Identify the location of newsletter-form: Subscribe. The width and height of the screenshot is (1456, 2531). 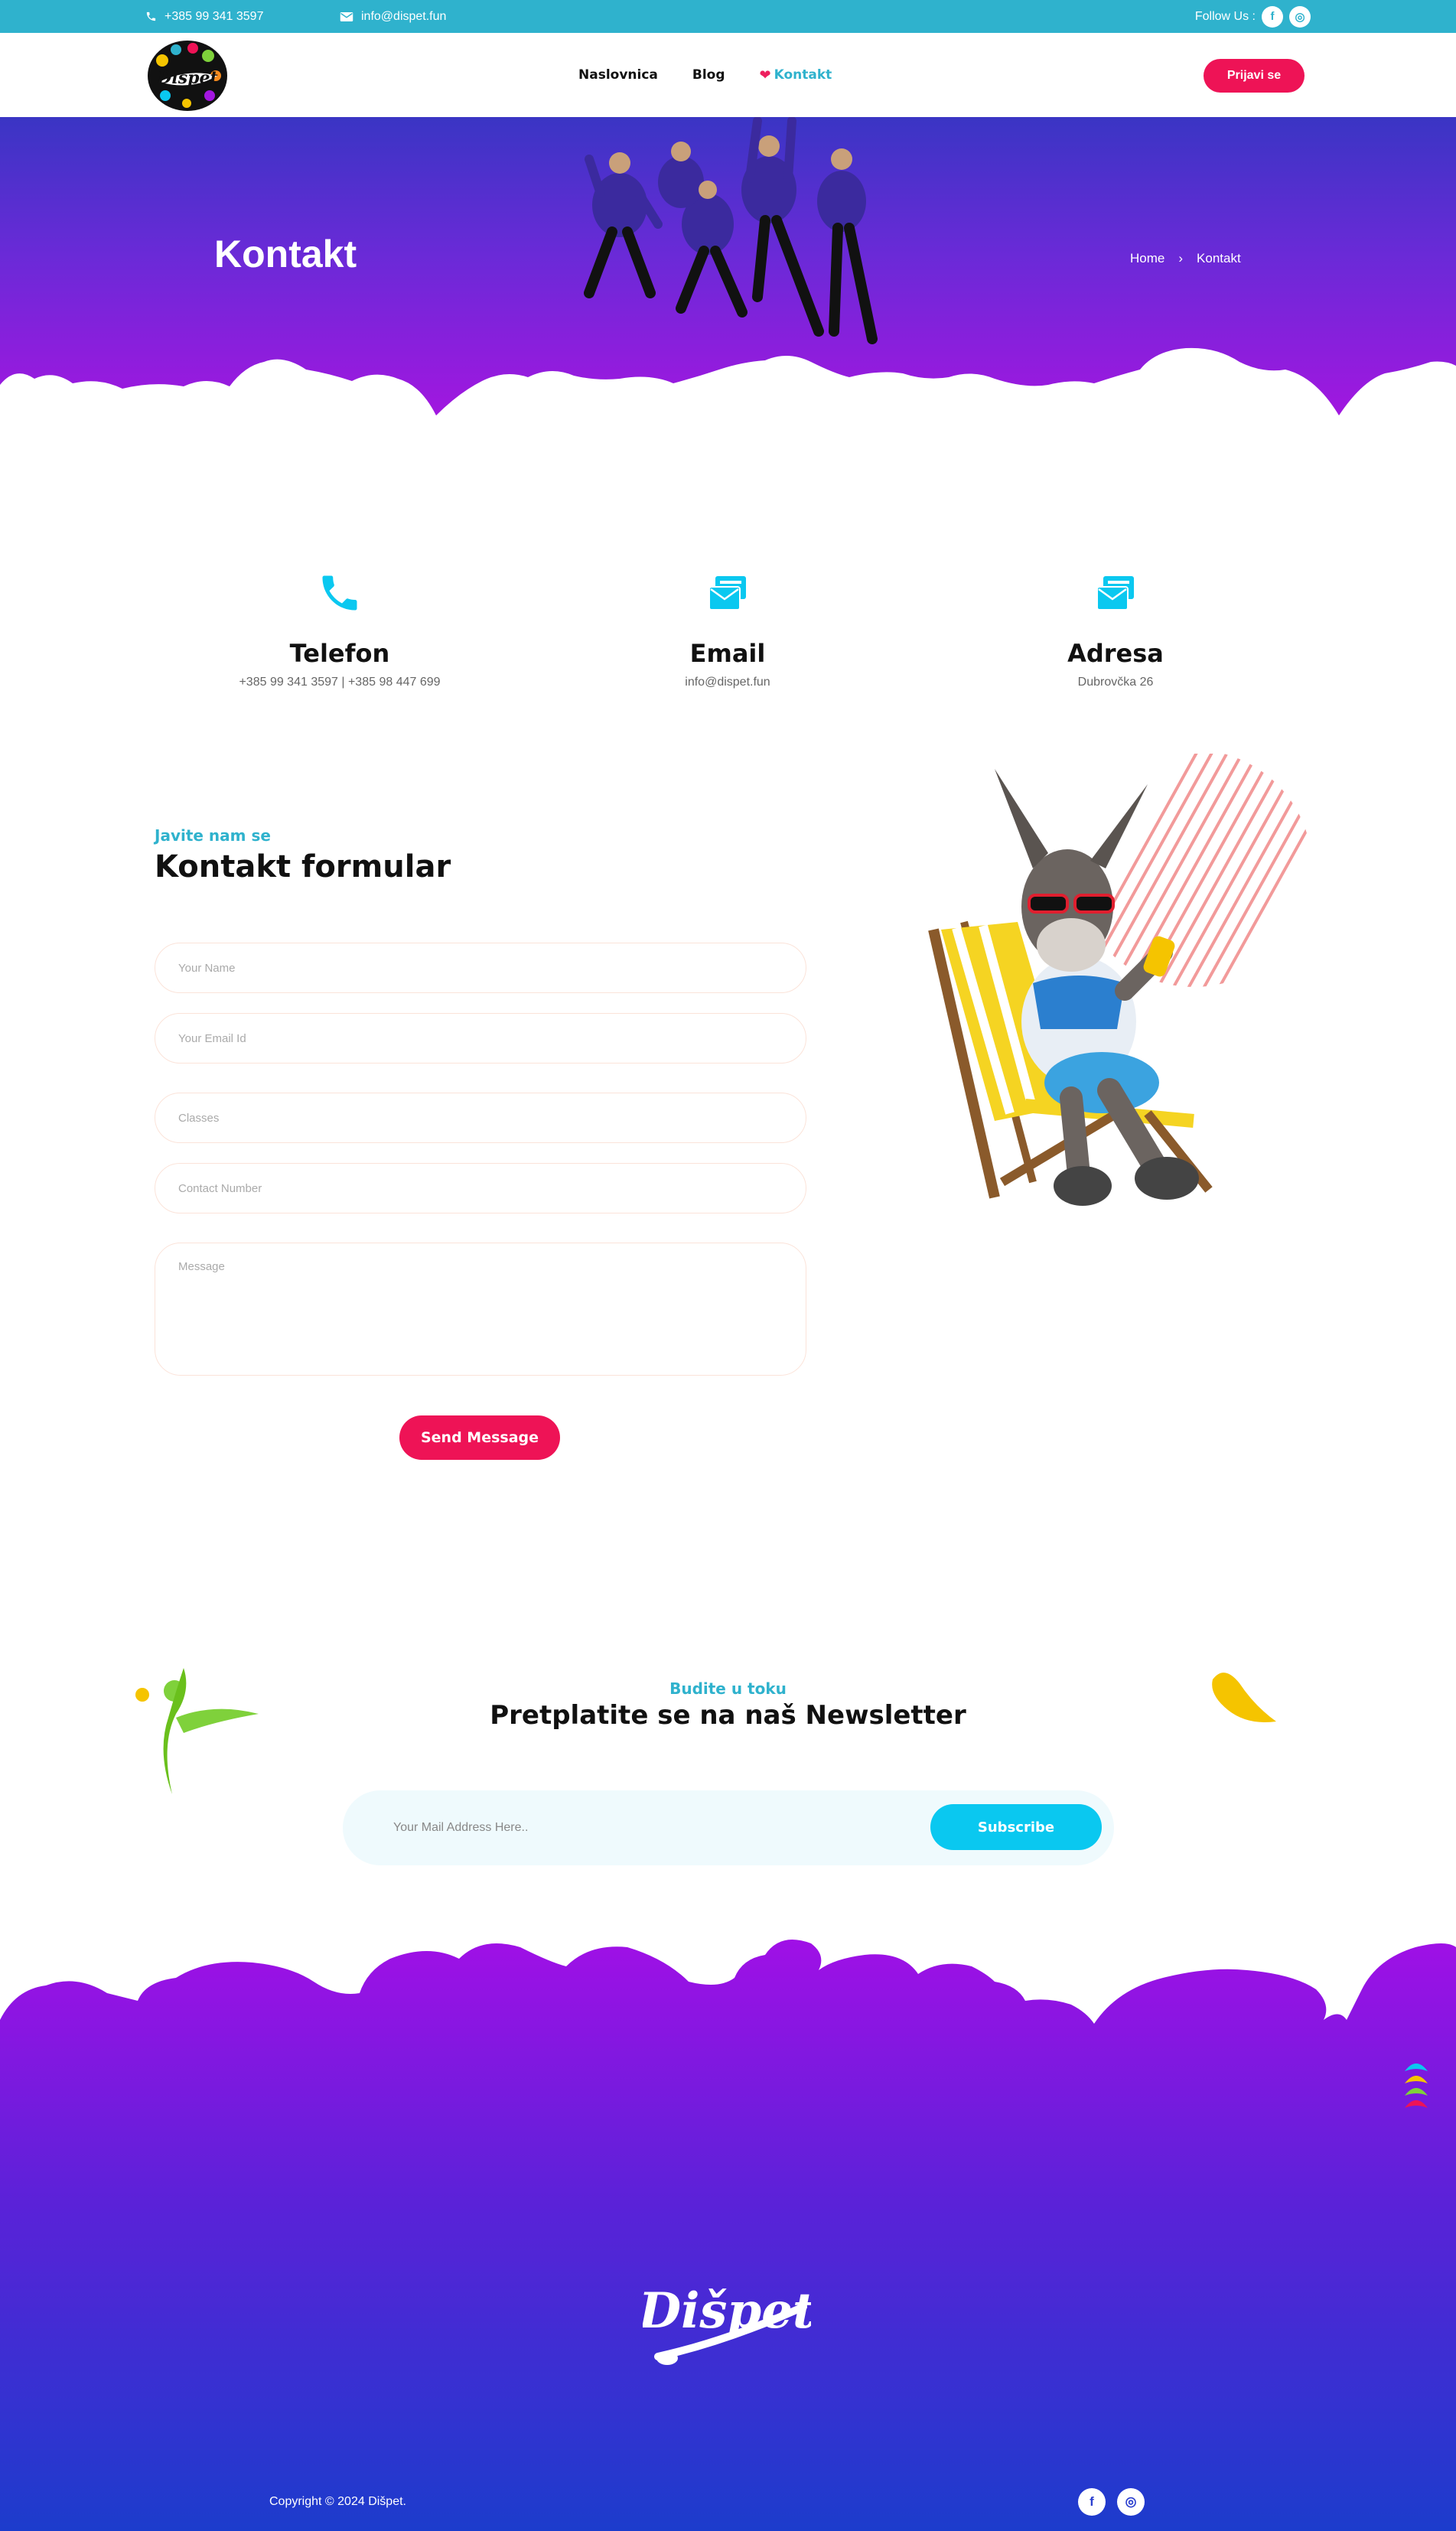
(728, 1828).